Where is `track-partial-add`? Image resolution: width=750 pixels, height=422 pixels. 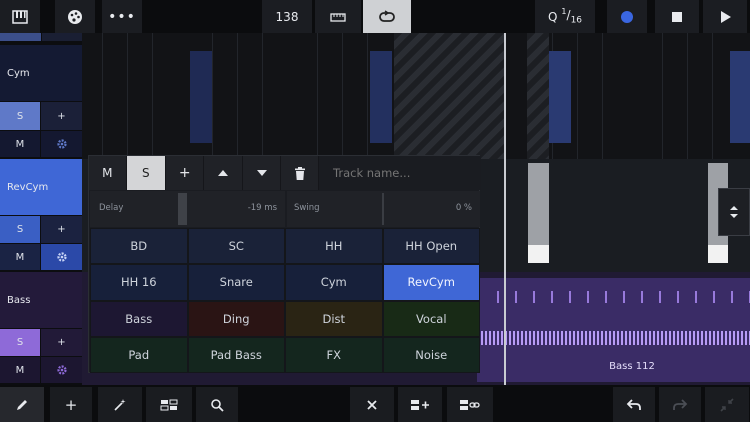 track-partial-add is located at coordinates (62, 37).